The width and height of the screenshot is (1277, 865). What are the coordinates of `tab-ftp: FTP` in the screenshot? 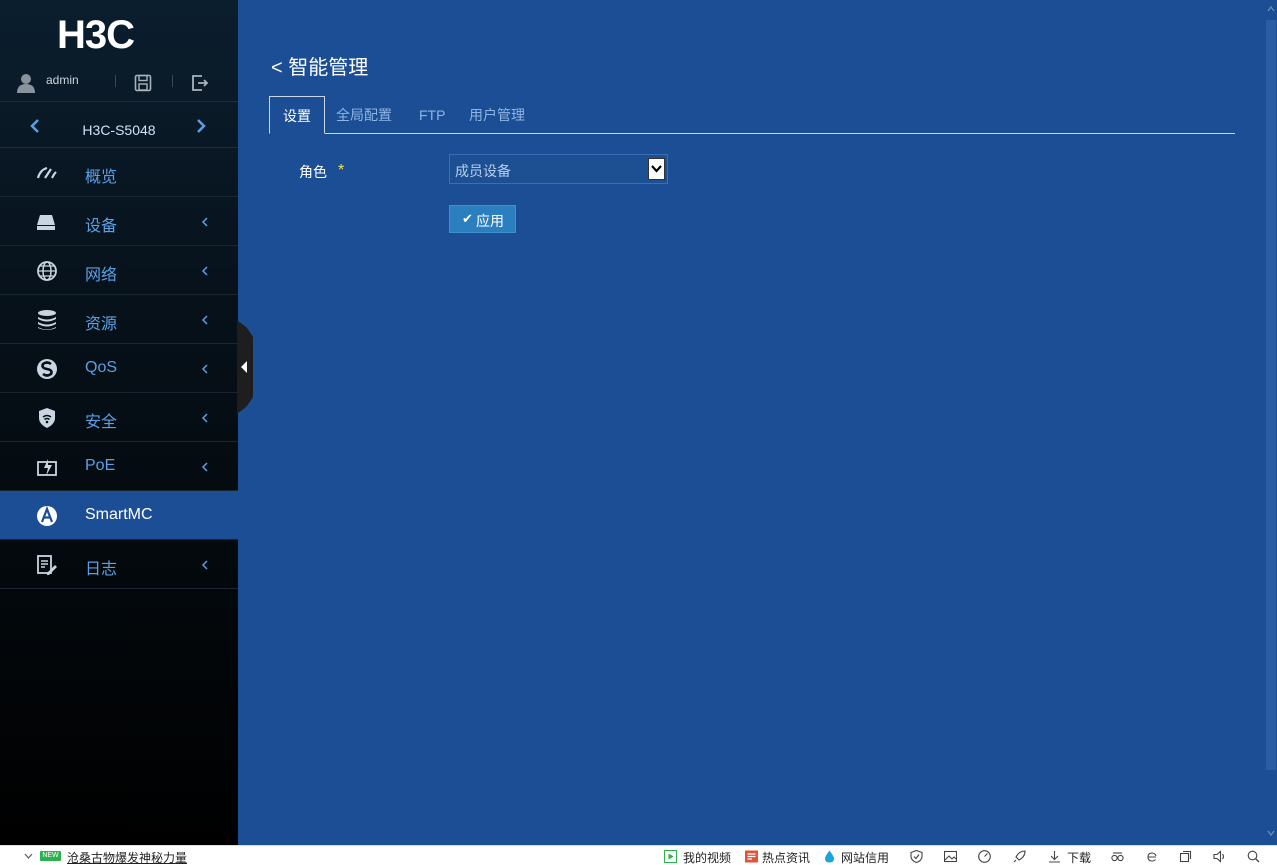 It's located at (432, 115).